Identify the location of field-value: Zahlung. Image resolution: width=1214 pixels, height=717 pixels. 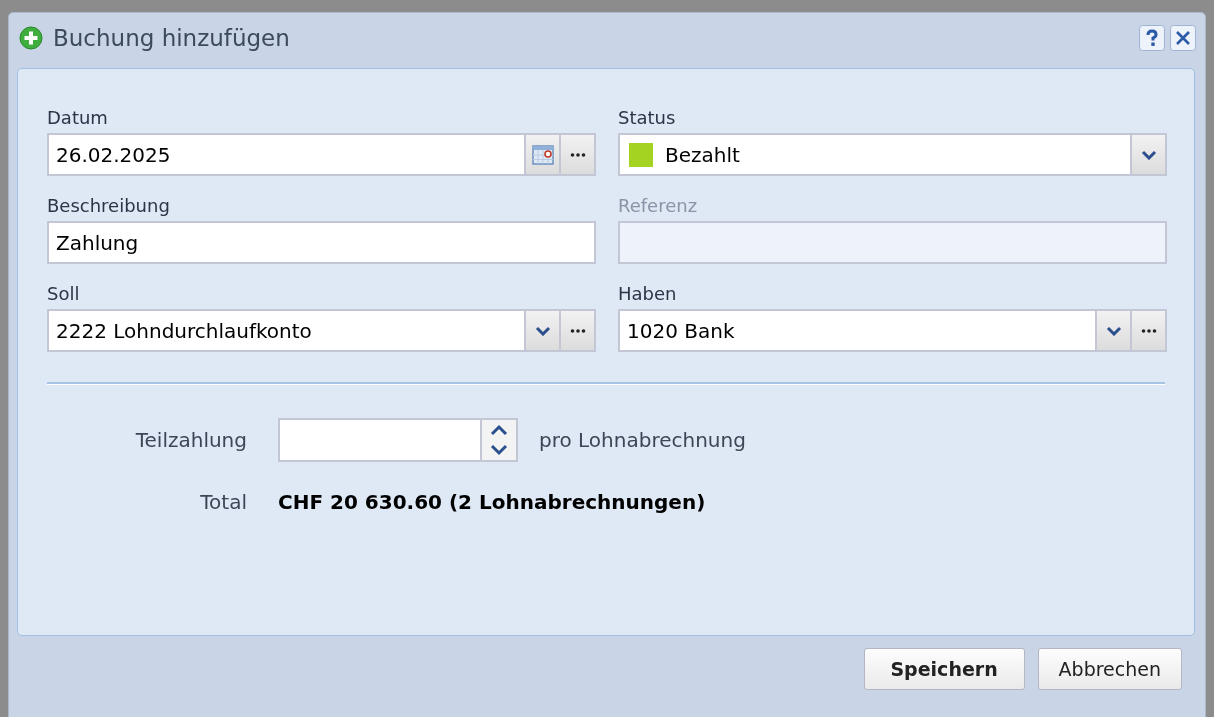
(97, 242).